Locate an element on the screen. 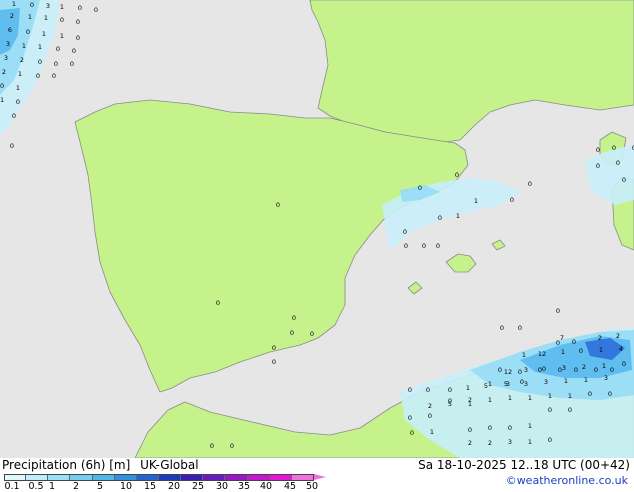 The image size is (634, 492). precip-point-label: 7 is located at coordinates (562, 338).